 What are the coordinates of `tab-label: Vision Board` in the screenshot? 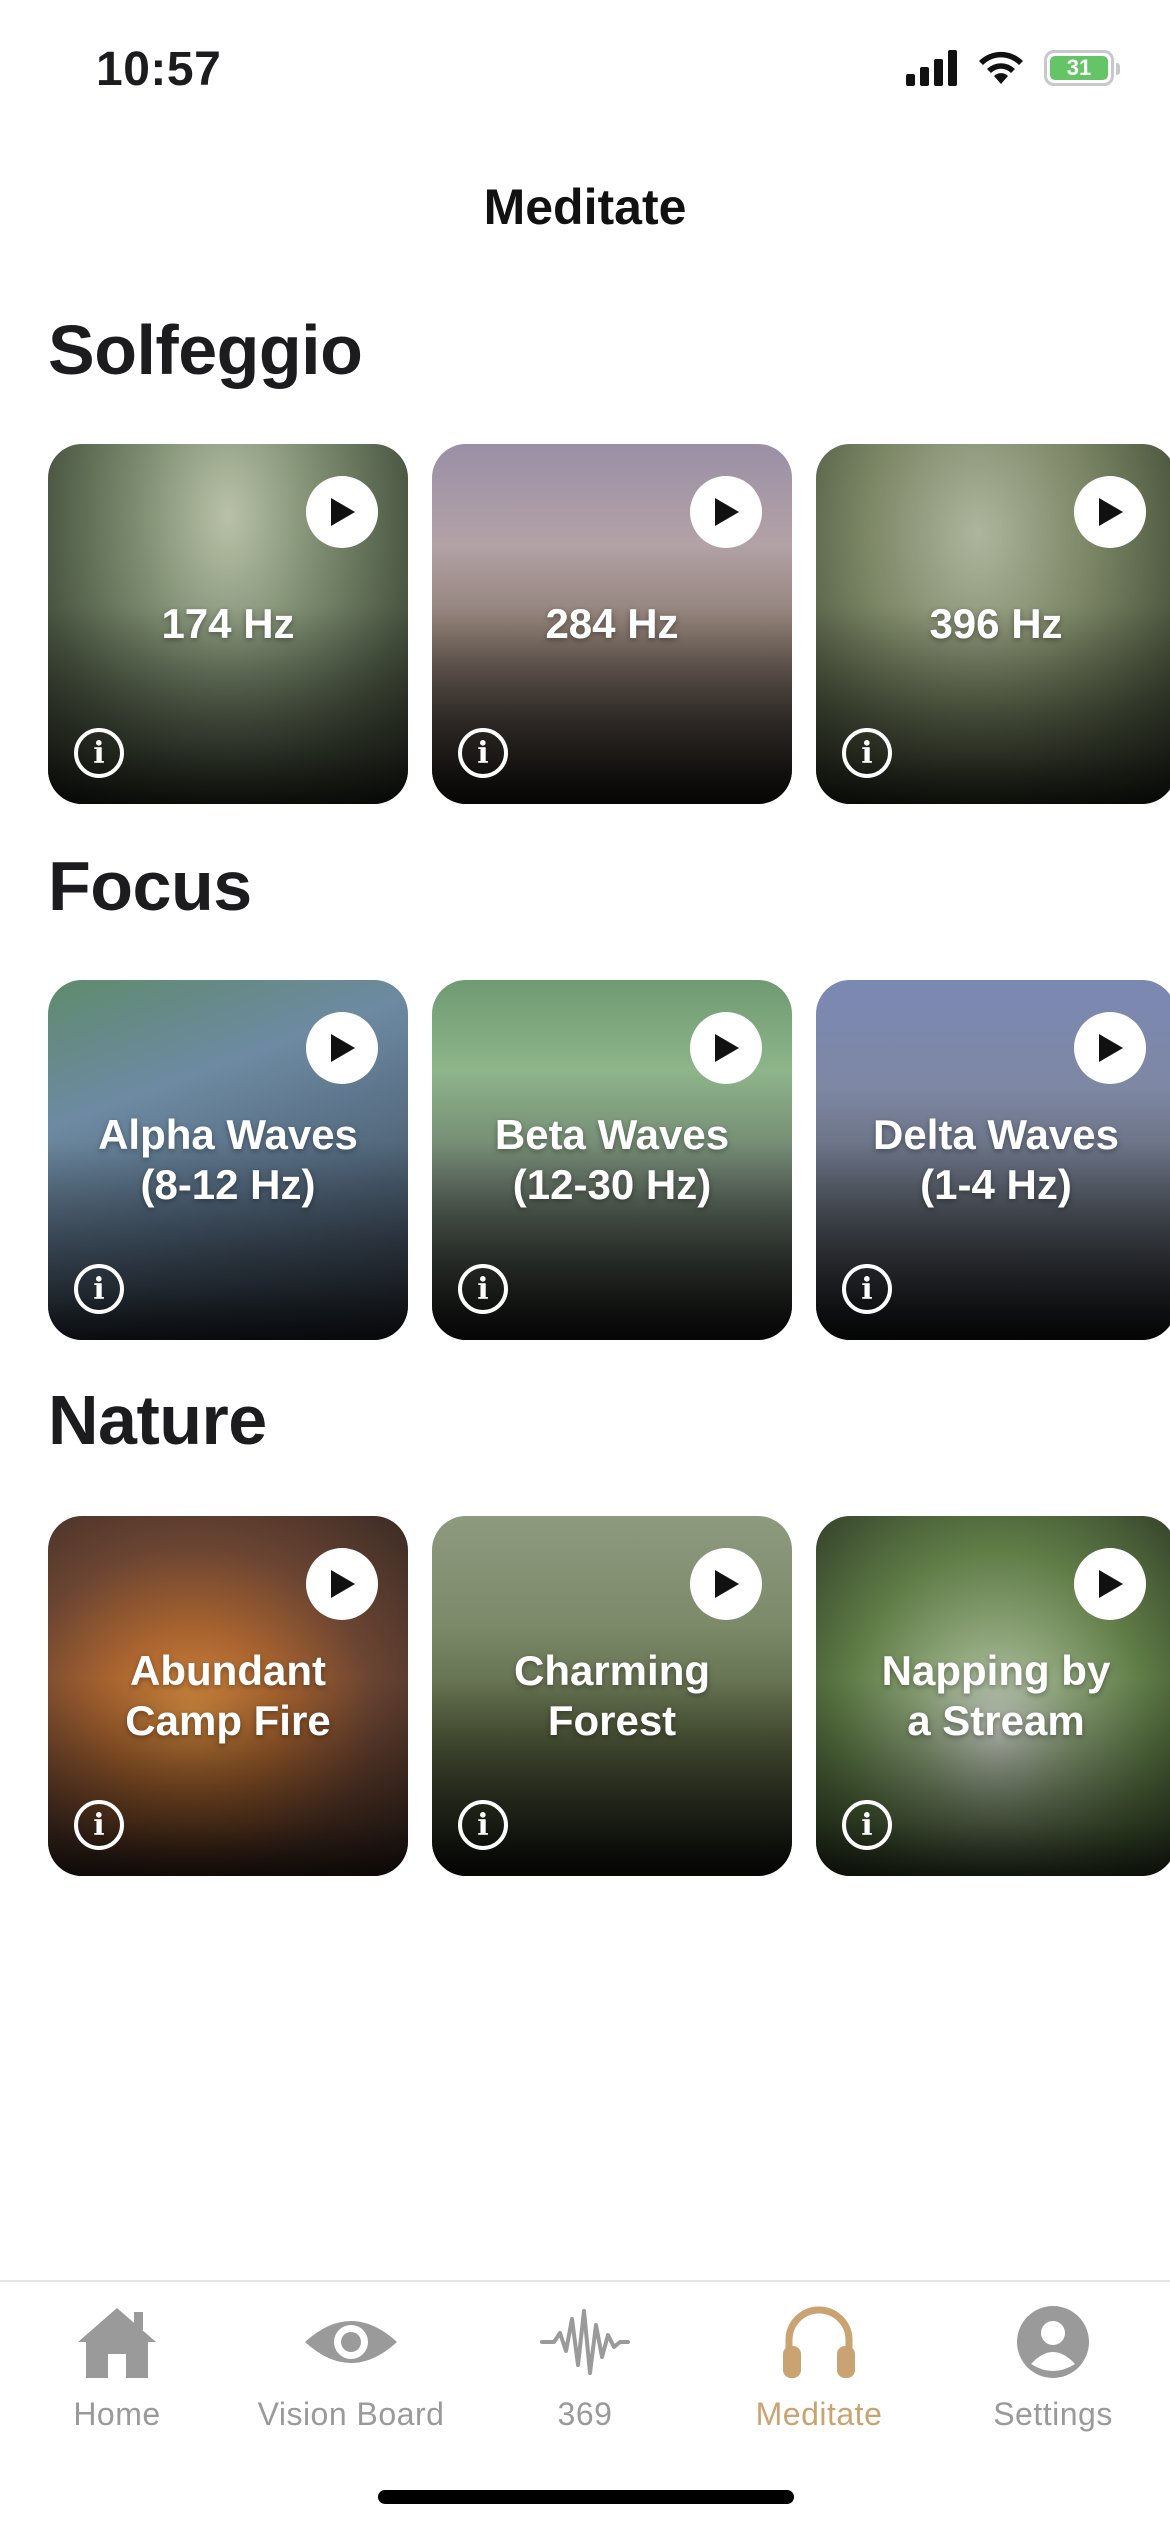 It's located at (351, 2414).